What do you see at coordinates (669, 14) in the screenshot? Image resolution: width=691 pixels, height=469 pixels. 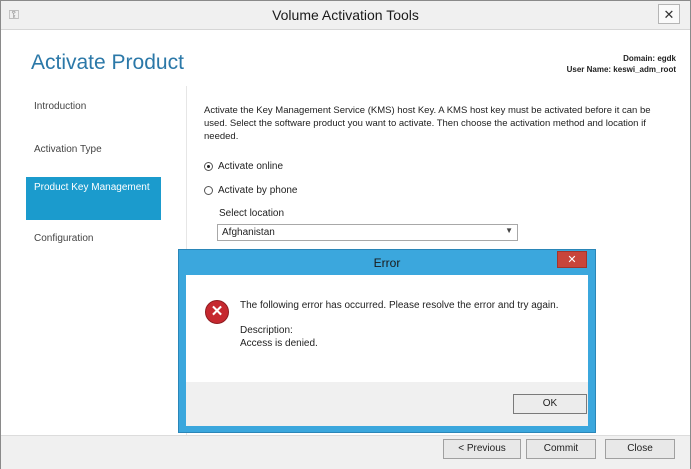 I see `window-close-button: ✕` at bounding box center [669, 14].